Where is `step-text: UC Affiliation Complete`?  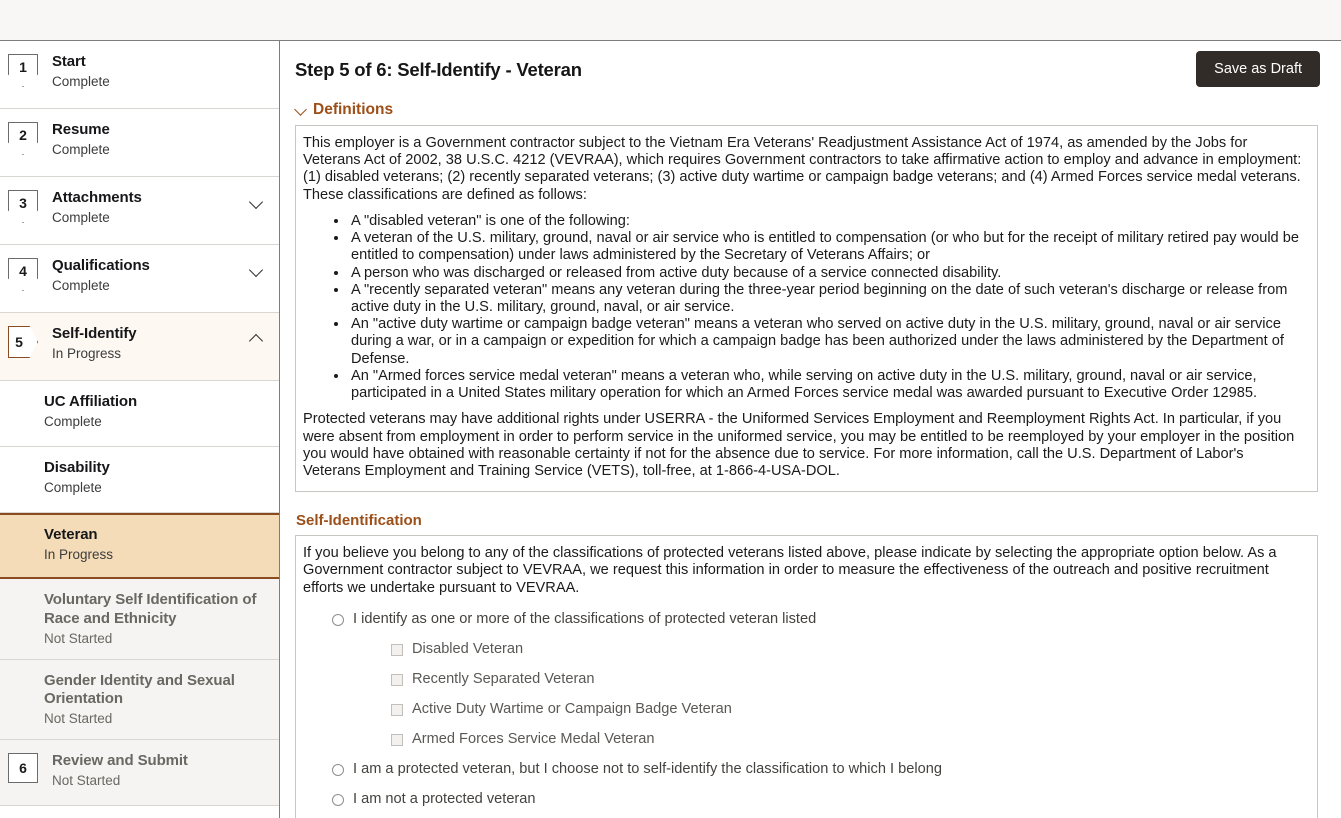 step-text: UC Affiliation Complete is located at coordinates (154, 411).